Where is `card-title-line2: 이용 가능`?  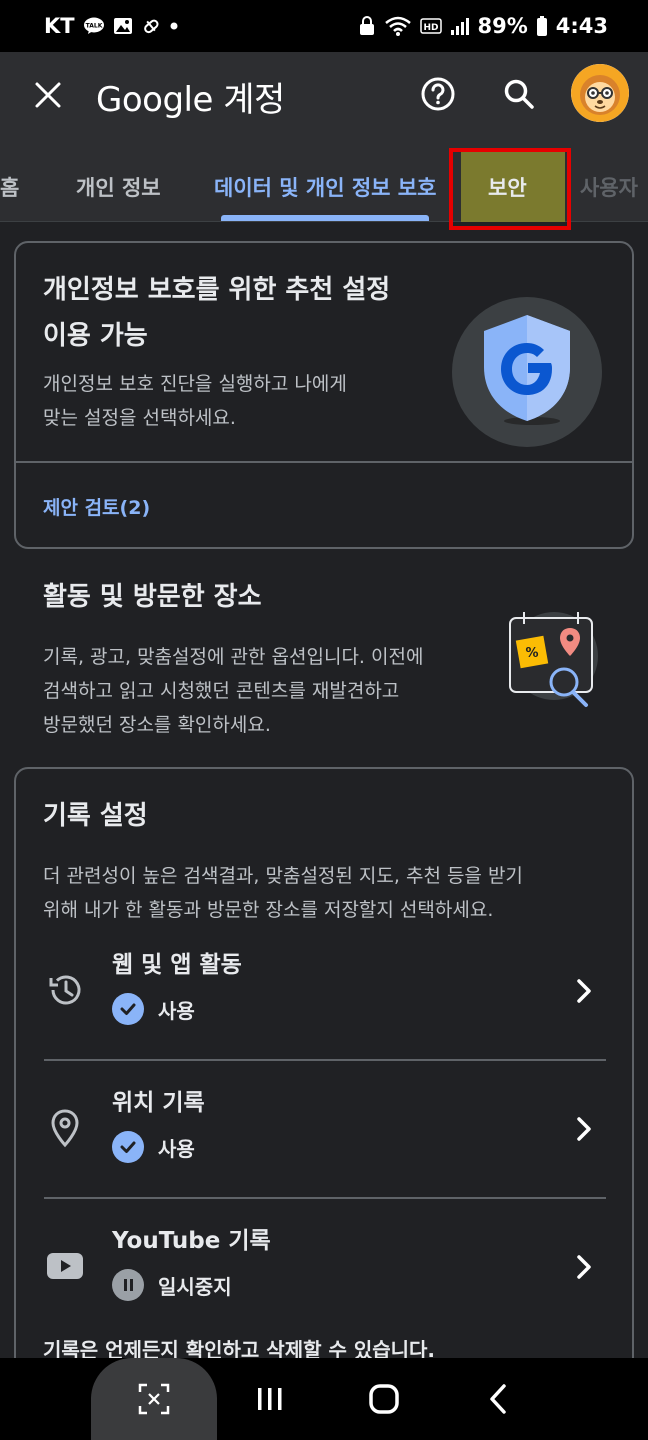 card-title-line2: 이용 가능 is located at coordinates (95, 336).